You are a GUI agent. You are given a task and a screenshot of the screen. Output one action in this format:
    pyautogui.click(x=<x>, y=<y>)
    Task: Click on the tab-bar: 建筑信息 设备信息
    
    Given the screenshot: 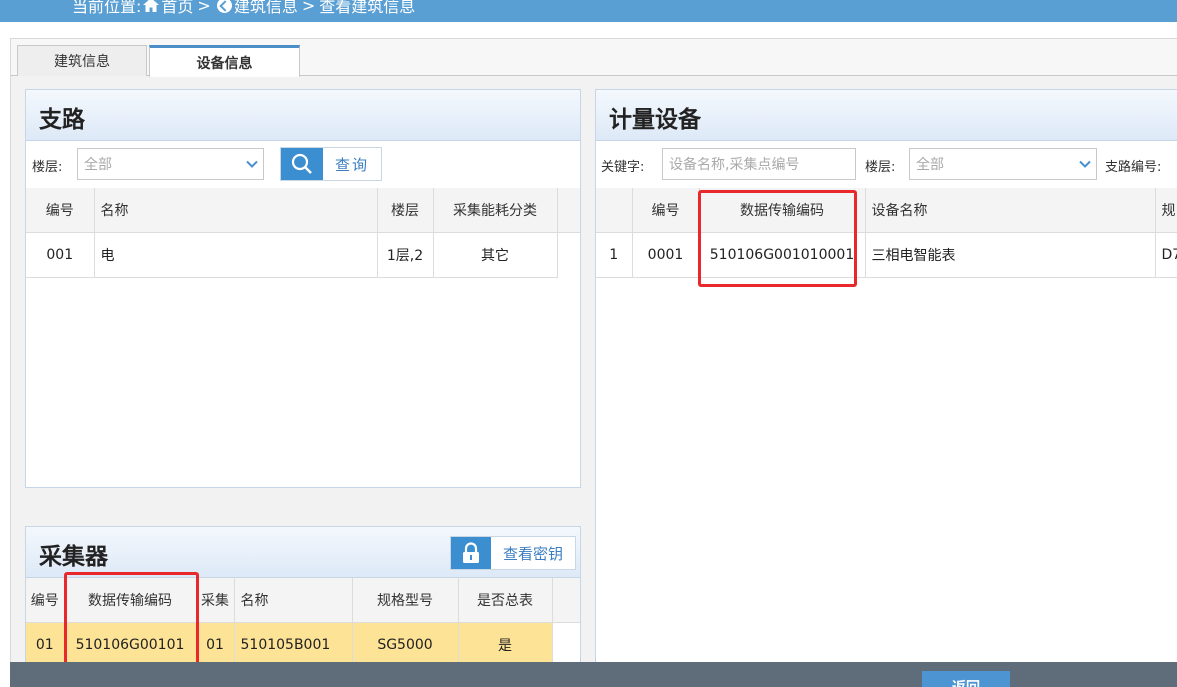 What is the action you would take?
    pyautogui.click(x=594, y=58)
    